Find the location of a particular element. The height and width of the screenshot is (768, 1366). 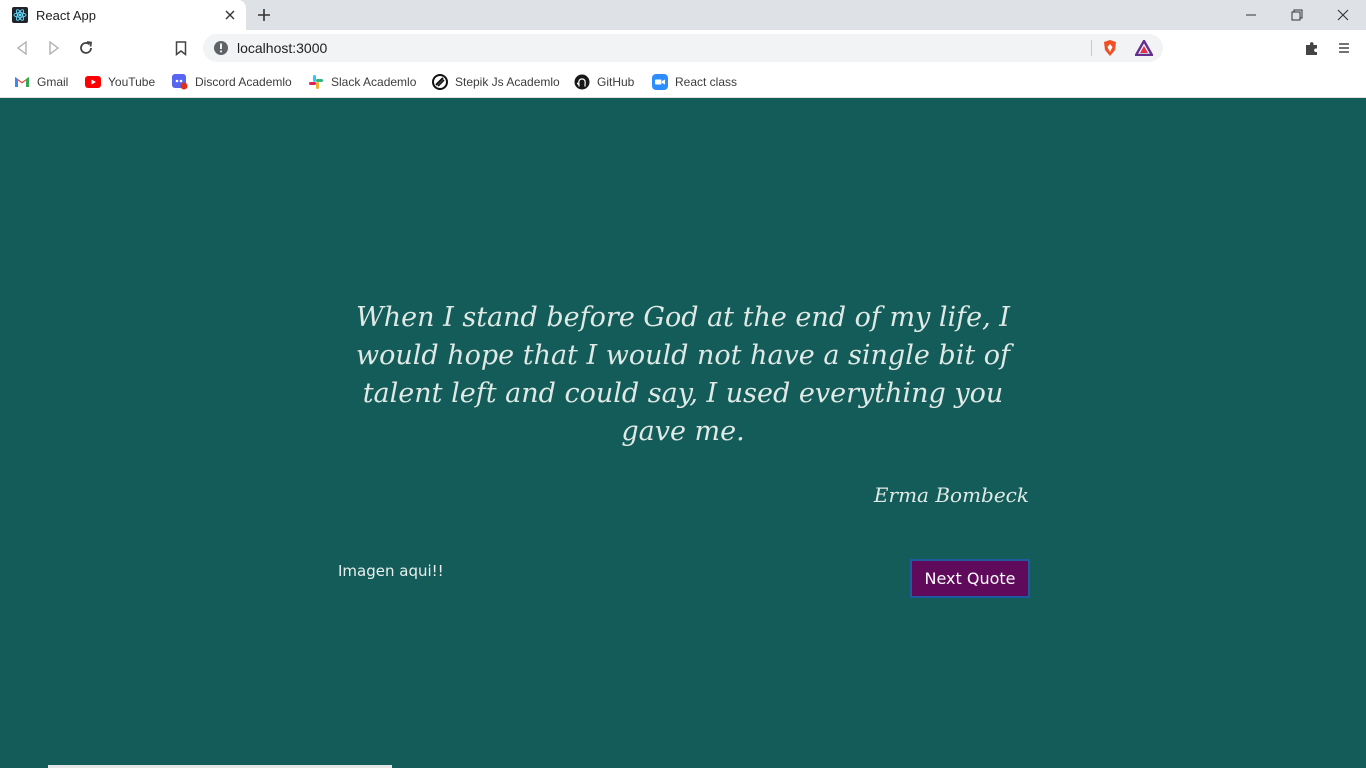

reload-icon is located at coordinates (86, 48).